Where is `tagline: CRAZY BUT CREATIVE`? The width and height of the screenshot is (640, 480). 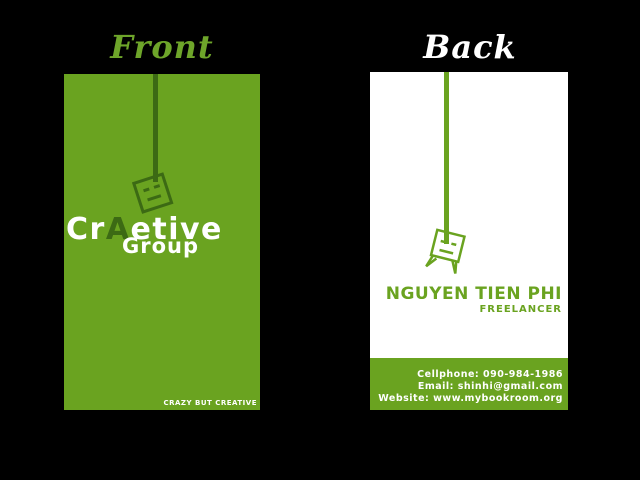 tagline: CRAZY BUT CREATIVE is located at coordinates (210, 403).